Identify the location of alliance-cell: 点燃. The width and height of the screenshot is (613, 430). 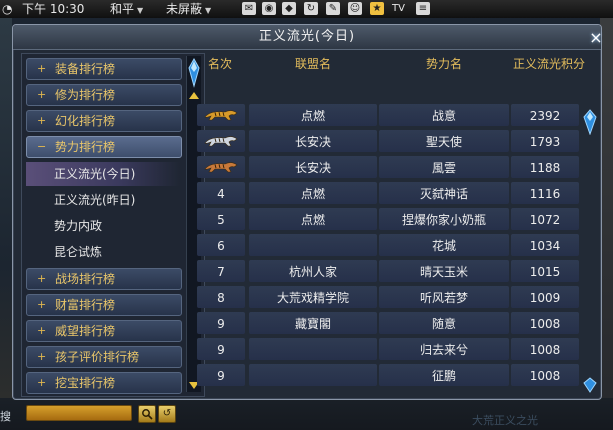
(313, 115).